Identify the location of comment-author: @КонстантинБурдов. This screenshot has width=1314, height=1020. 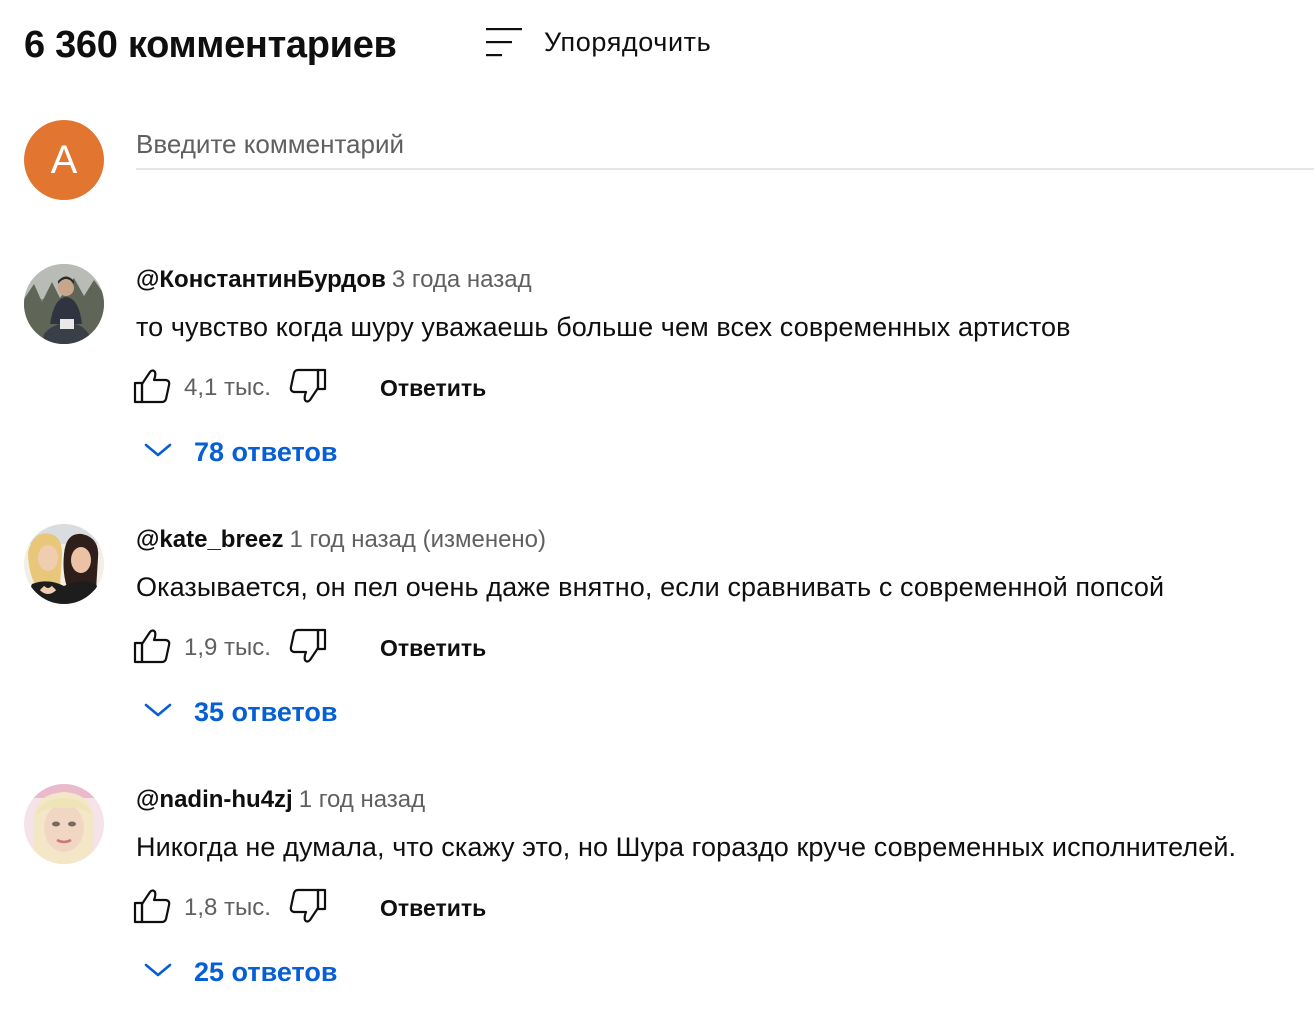
(261, 279).